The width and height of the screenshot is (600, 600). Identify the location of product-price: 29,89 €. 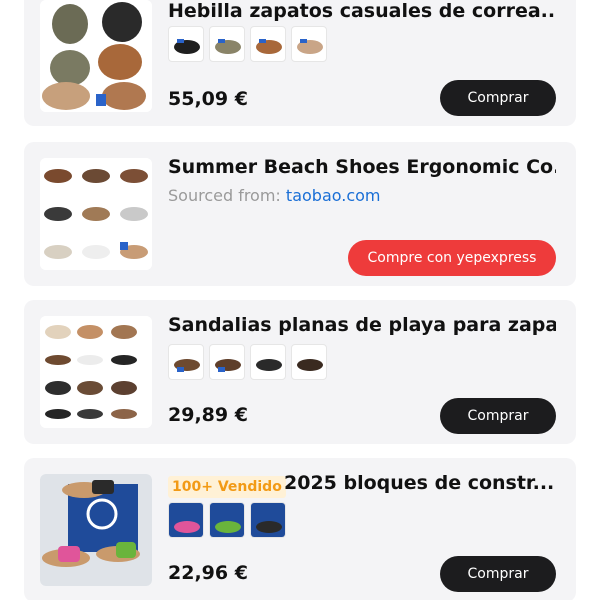
(208, 415).